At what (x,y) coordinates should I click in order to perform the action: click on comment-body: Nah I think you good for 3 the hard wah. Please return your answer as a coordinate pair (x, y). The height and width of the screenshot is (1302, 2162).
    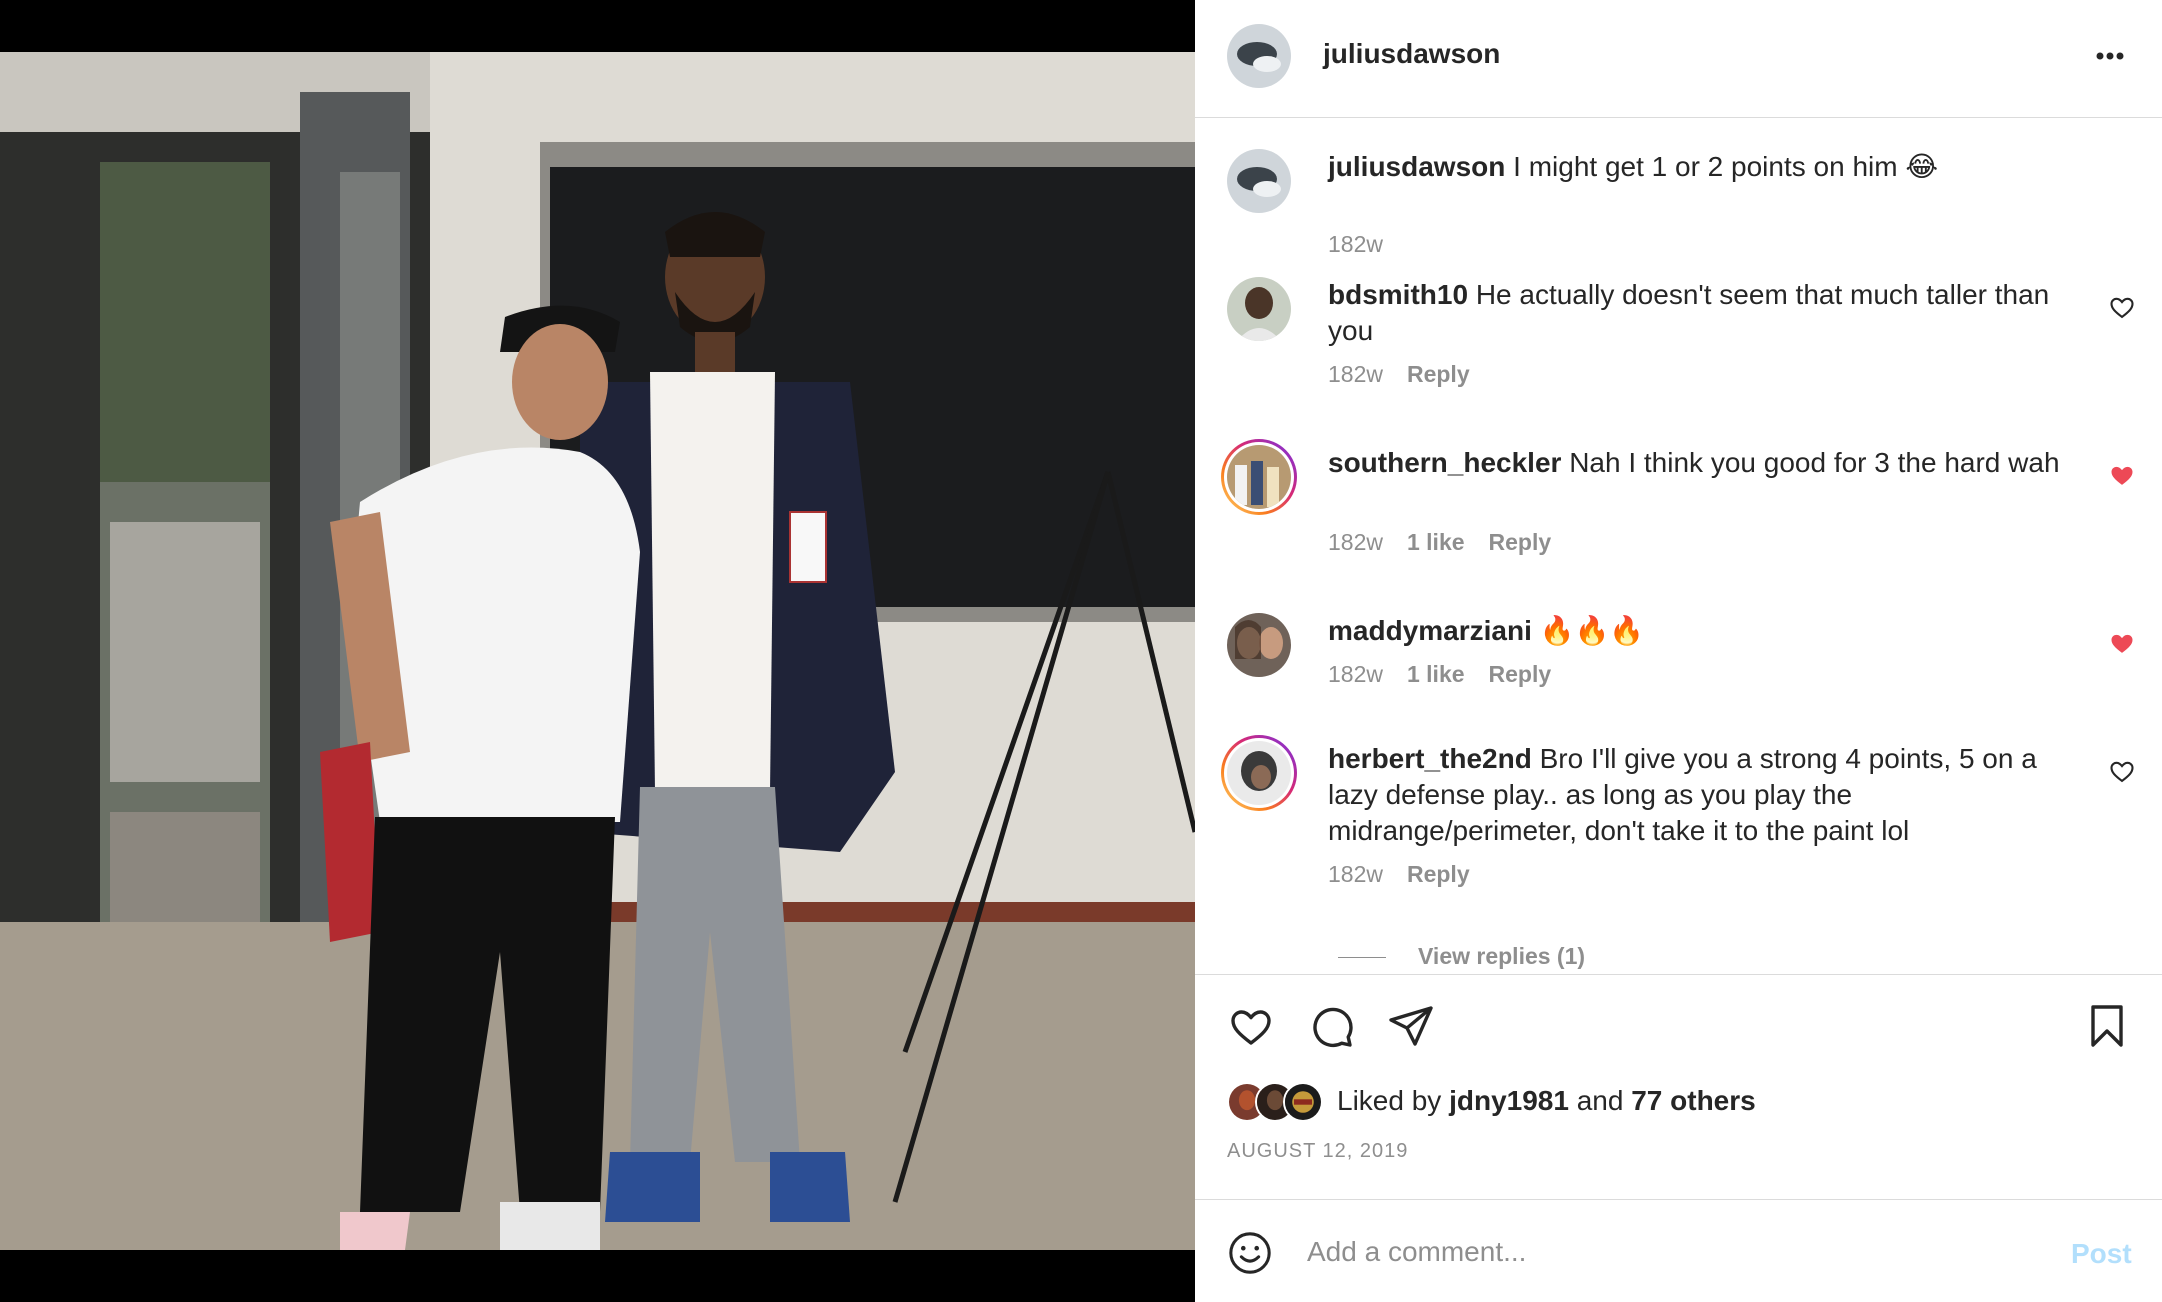
    Looking at the image, I should click on (1814, 462).